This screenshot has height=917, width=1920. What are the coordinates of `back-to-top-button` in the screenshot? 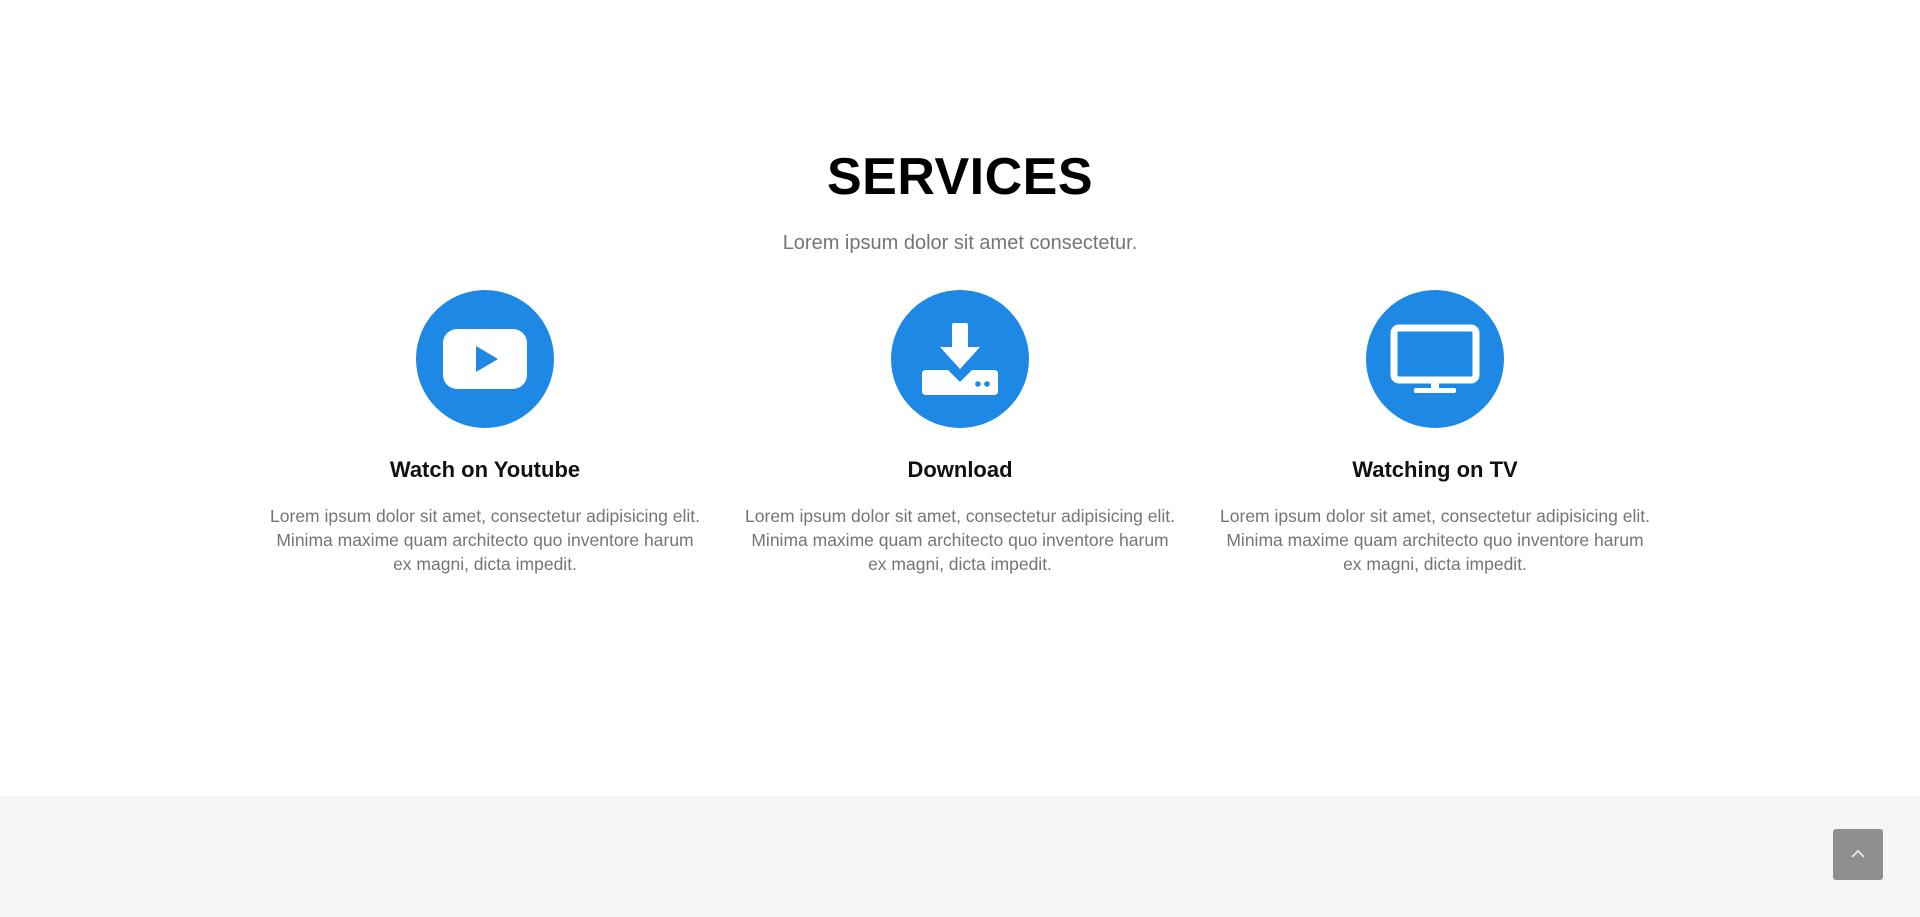 It's located at (1858, 854).